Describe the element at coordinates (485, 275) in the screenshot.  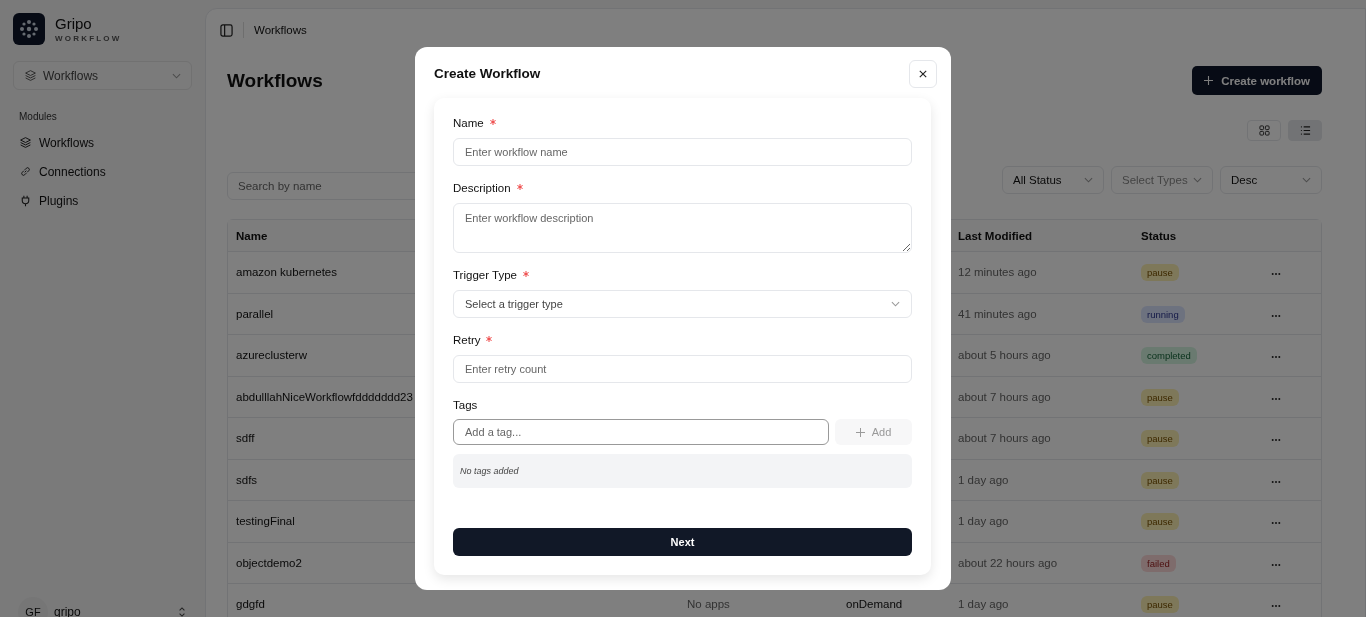
I see `field-label: Trigger Type` at that location.